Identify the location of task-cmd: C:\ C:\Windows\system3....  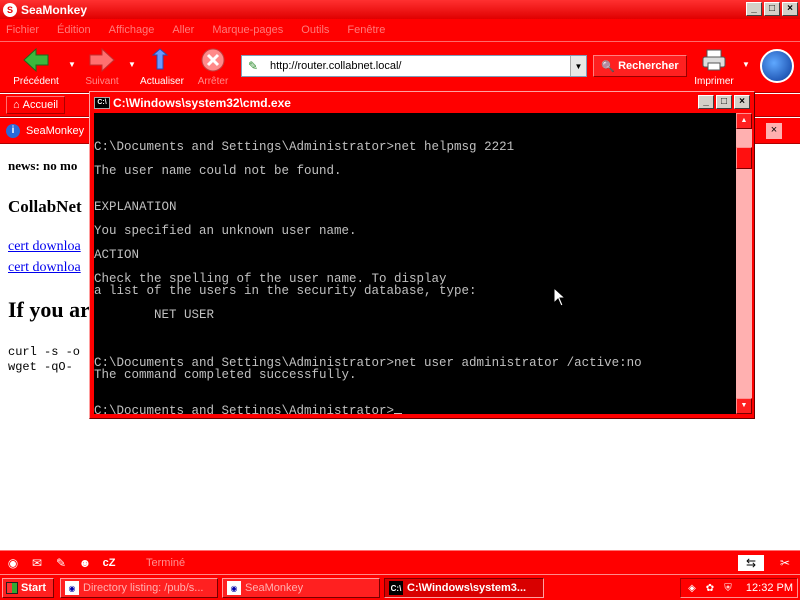
(464, 588).